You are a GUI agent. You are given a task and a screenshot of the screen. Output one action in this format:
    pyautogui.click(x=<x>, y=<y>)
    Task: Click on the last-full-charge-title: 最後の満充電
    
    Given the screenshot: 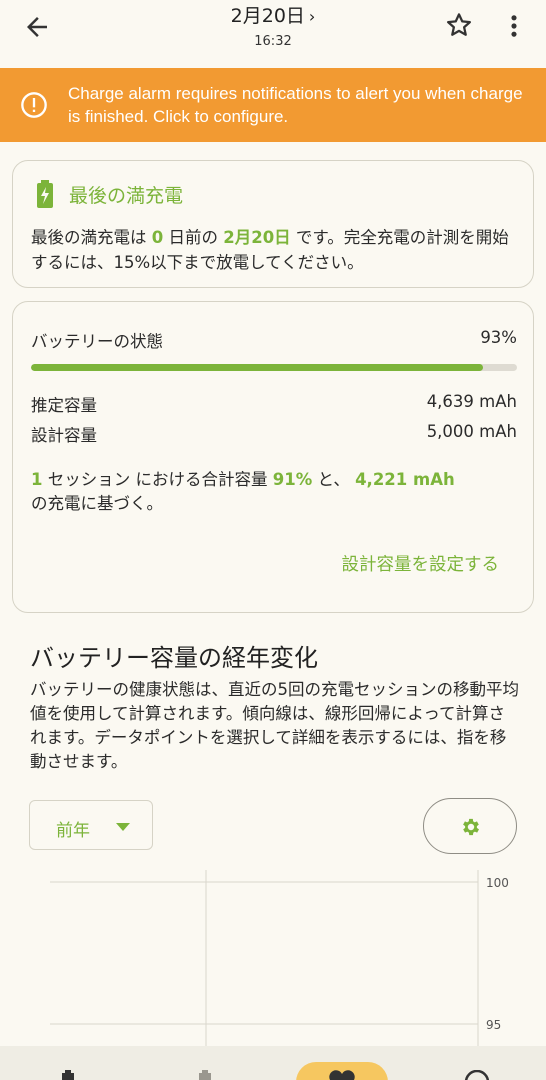 What is the action you would take?
    pyautogui.click(x=126, y=196)
    